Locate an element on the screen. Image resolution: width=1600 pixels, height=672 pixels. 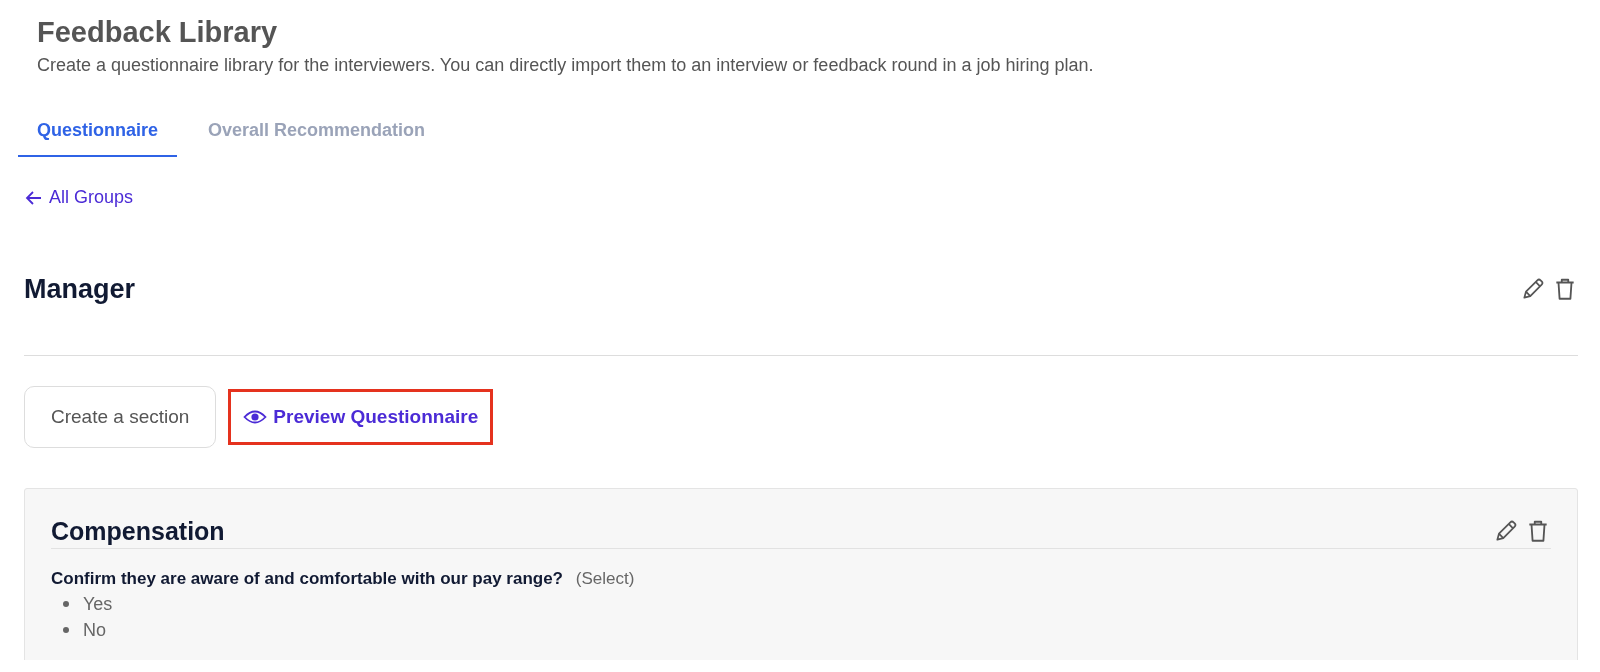
option-item: Yes is located at coordinates (98, 604).